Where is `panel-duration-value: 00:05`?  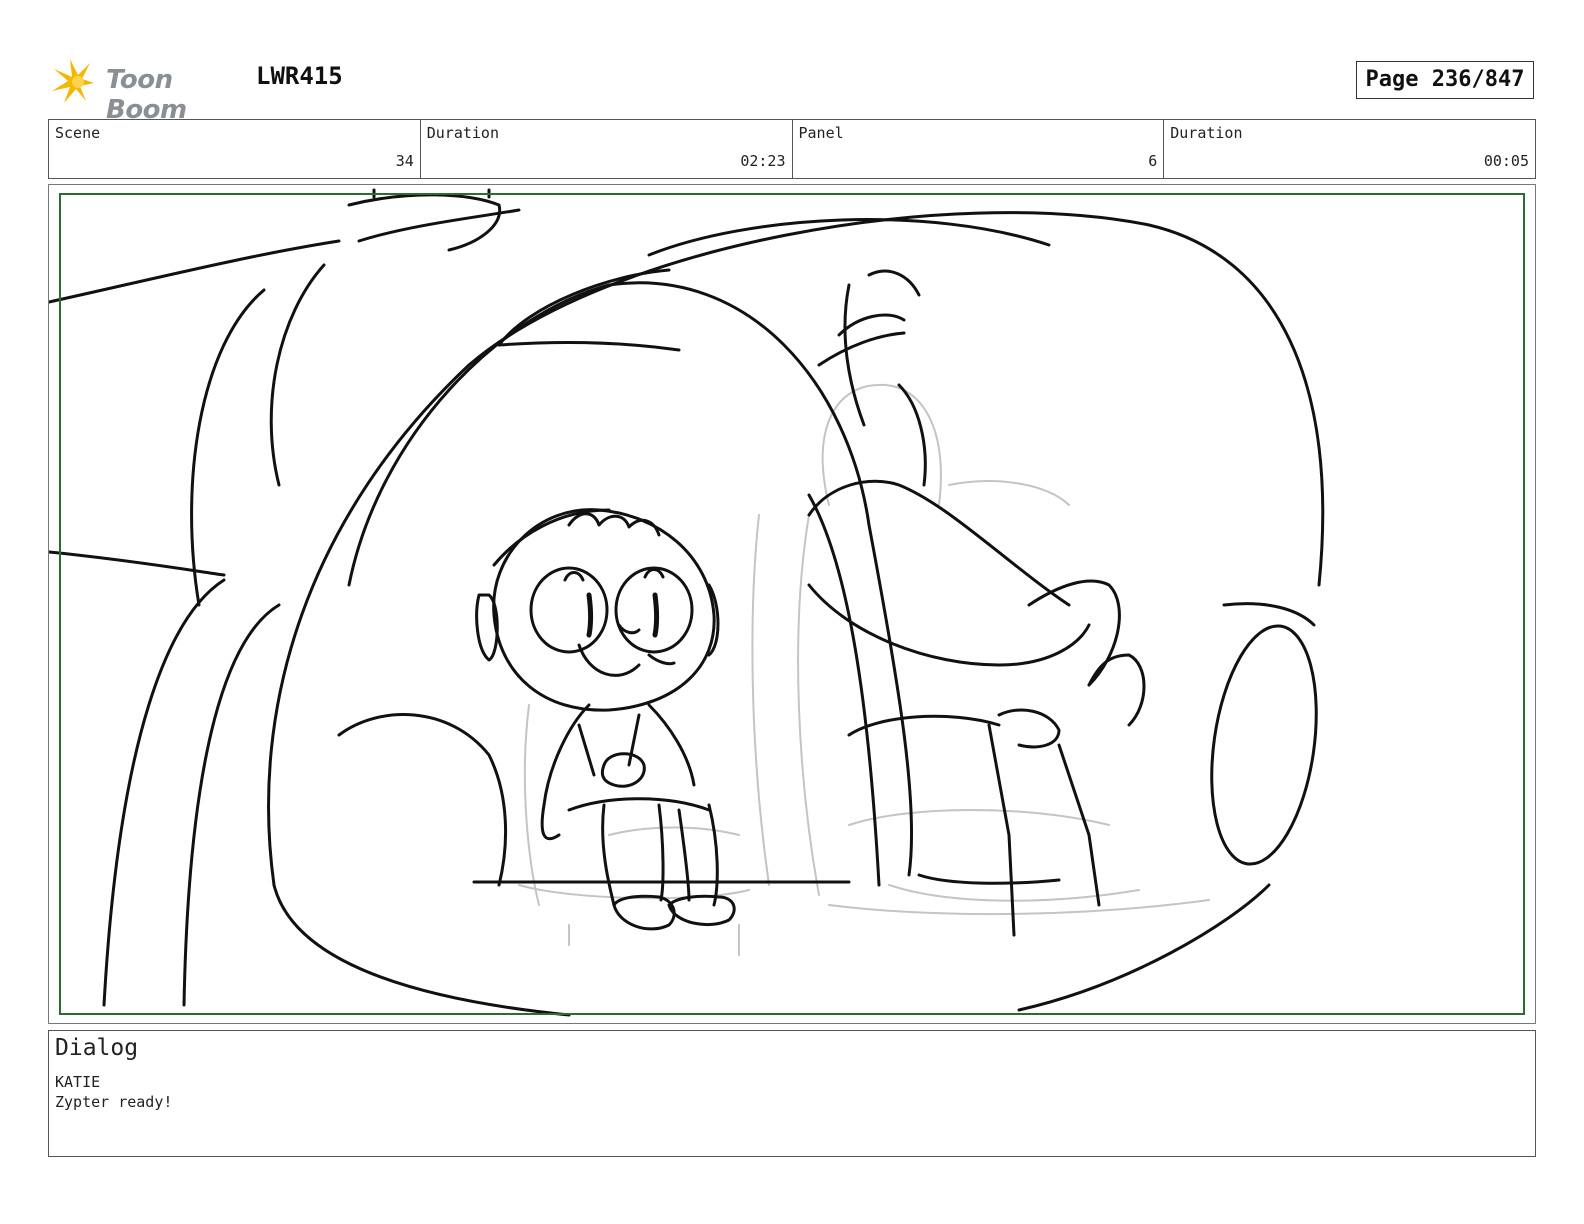
panel-duration-value: 00:05 is located at coordinates (1506, 161).